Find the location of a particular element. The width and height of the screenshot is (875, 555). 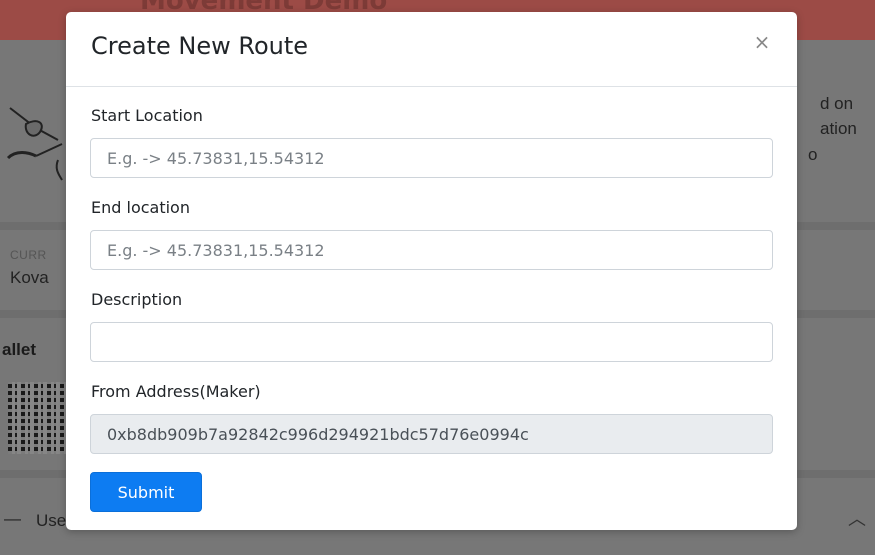

description-label: Description is located at coordinates (137, 299).